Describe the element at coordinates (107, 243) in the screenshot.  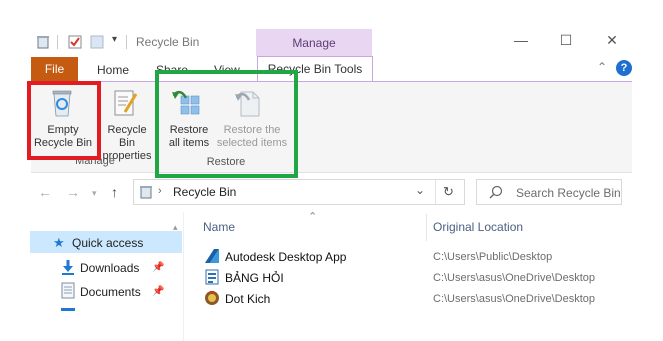
I see `sidebar-item-quick-access: Quick access` at that location.